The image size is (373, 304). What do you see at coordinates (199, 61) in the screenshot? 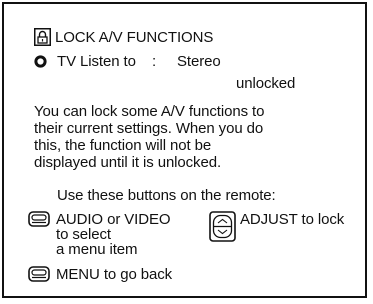
I see `menu-item-value: Stereo` at bounding box center [199, 61].